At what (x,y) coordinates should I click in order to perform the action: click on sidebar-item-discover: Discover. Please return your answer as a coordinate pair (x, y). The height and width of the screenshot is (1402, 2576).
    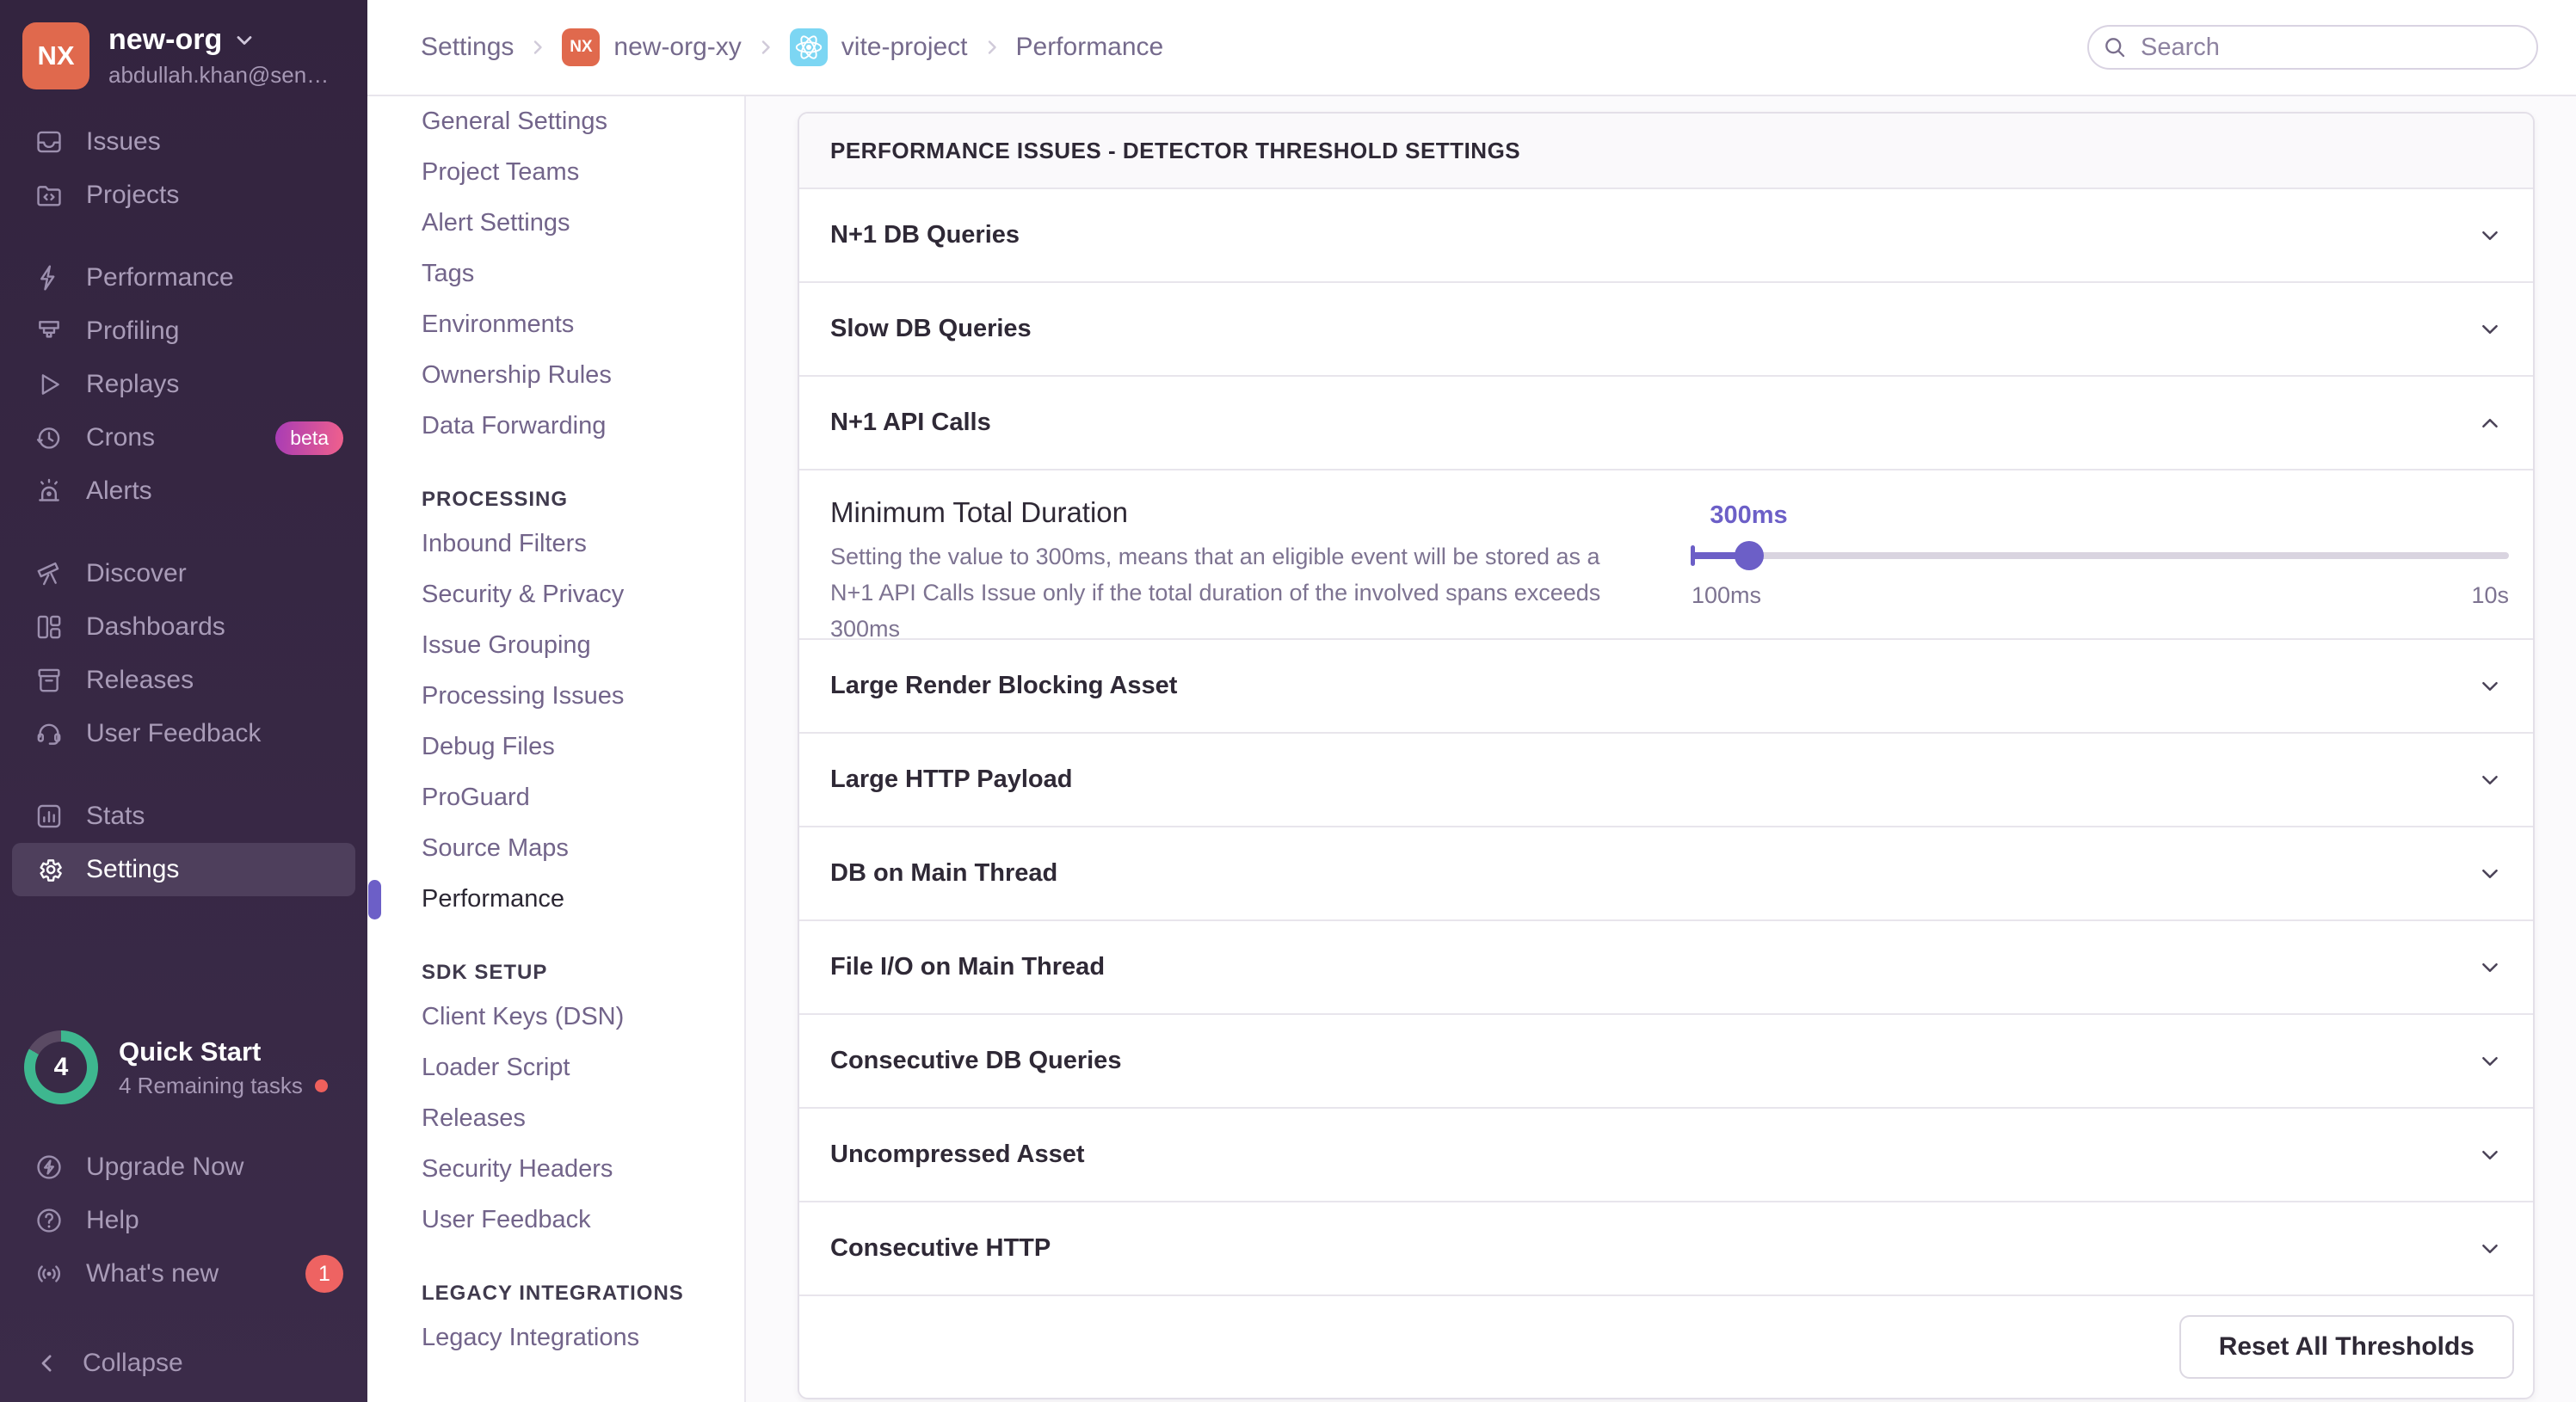
    Looking at the image, I should click on (183, 573).